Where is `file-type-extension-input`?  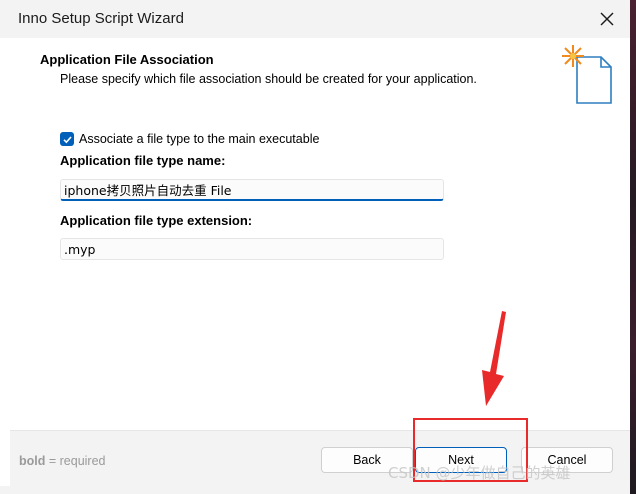 file-type-extension-input is located at coordinates (252, 249).